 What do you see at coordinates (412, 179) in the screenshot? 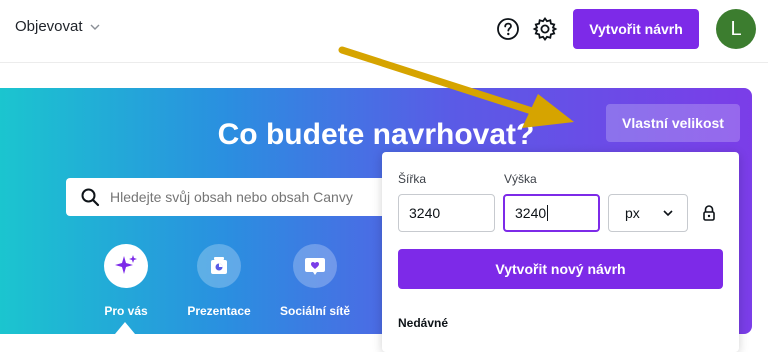
I see `width-label: Šířka` at bounding box center [412, 179].